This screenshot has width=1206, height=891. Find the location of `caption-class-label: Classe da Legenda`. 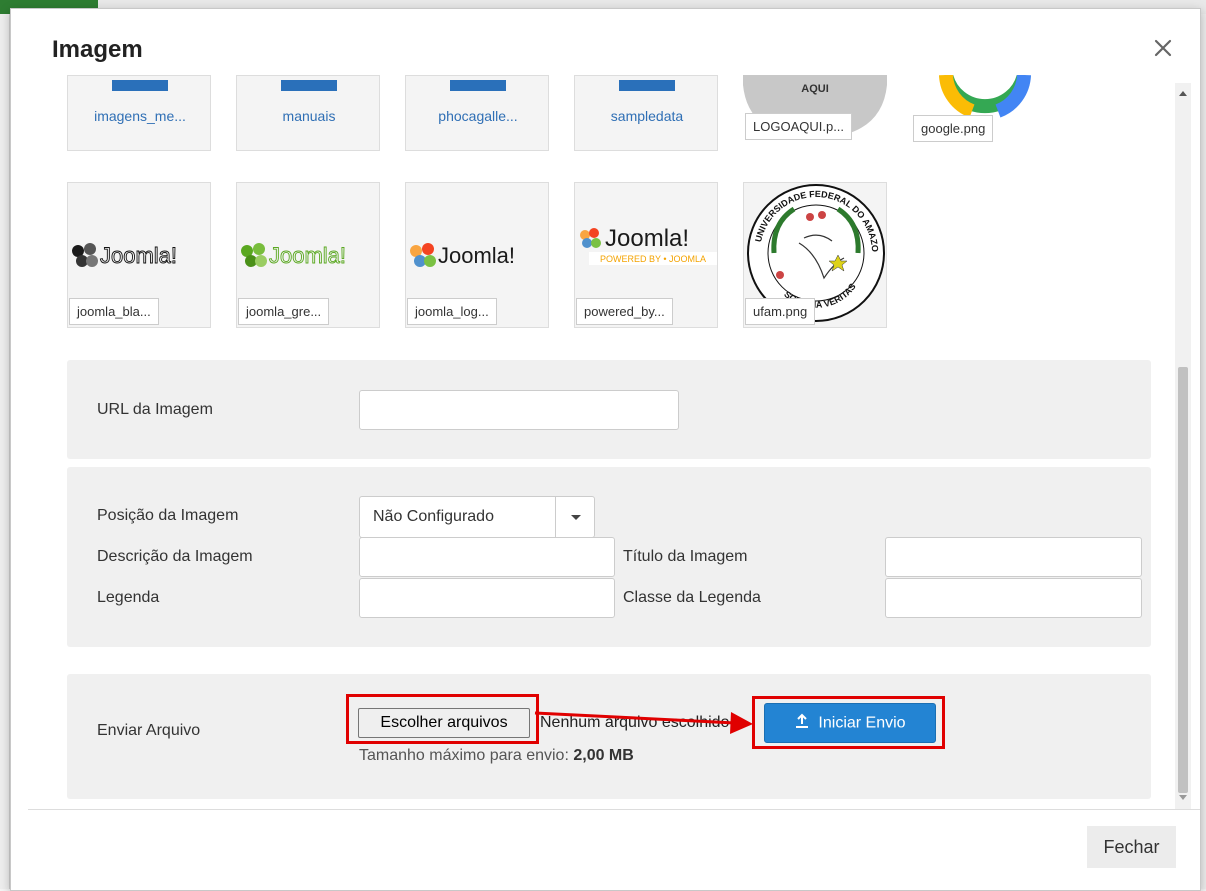

caption-class-label: Classe da Legenda is located at coordinates (692, 597).